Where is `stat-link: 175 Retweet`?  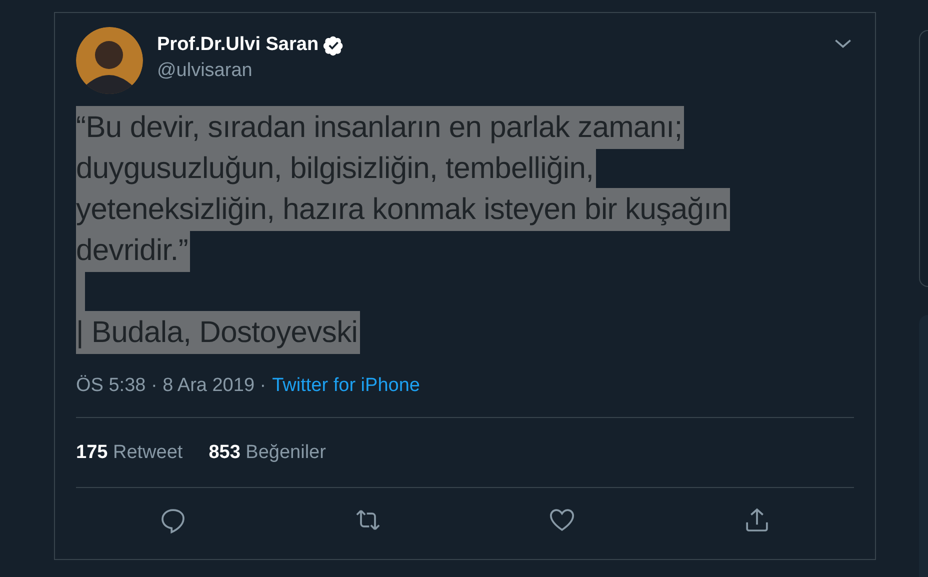
stat-link: 175 Retweet is located at coordinates (129, 453).